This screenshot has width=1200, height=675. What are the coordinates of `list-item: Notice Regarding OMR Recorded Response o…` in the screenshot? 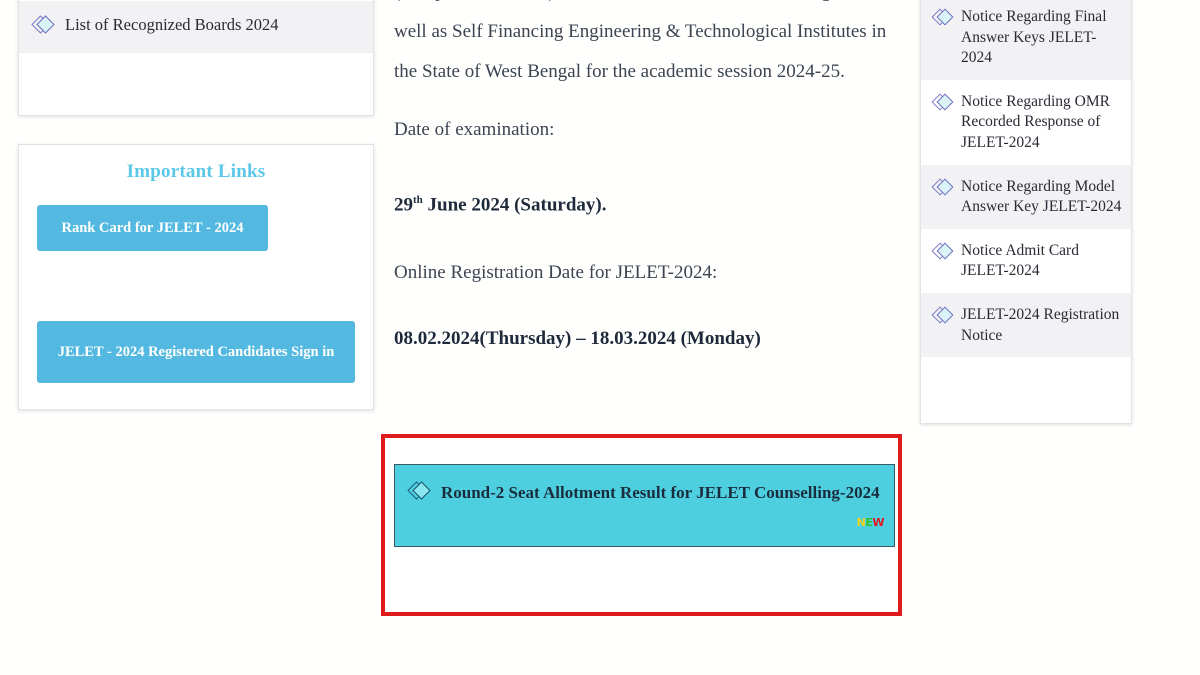 It's located at (1026, 122).